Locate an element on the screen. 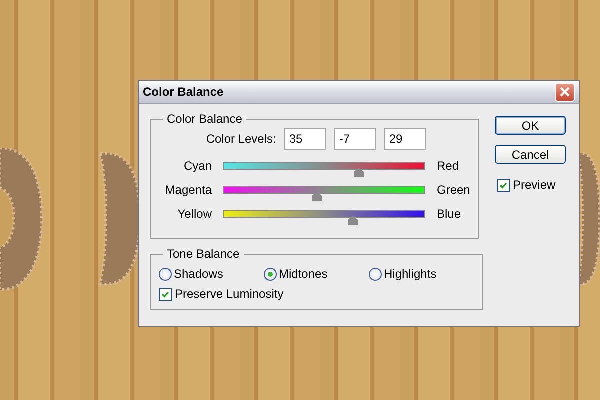 This screenshot has height=400, width=600. level-input: -7 is located at coordinates (355, 139).